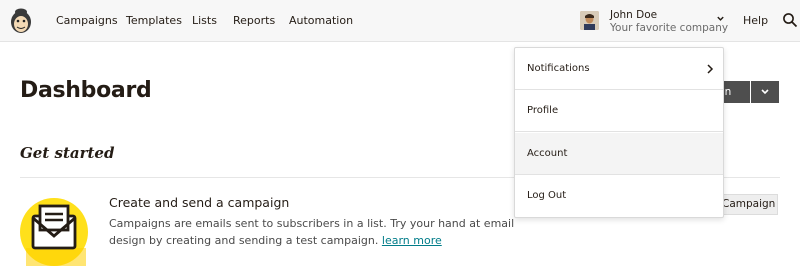 The width and height of the screenshot is (800, 266). Describe the element at coordinates (21, 21) in the screenshot. I see `freddie-logo-icon` at that location.